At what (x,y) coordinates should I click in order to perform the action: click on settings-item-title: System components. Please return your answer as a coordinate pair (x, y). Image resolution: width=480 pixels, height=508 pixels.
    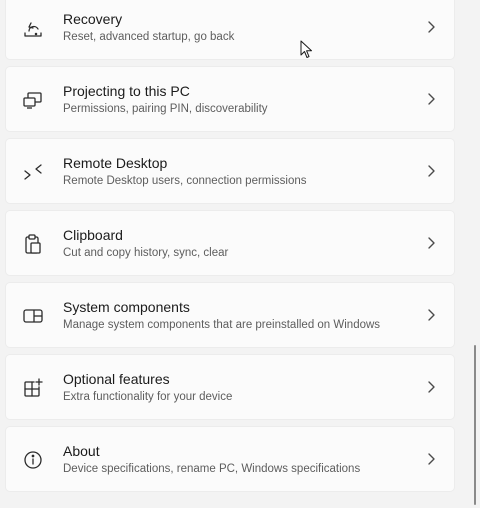
    Looking at the image, I should click on (126, 307).